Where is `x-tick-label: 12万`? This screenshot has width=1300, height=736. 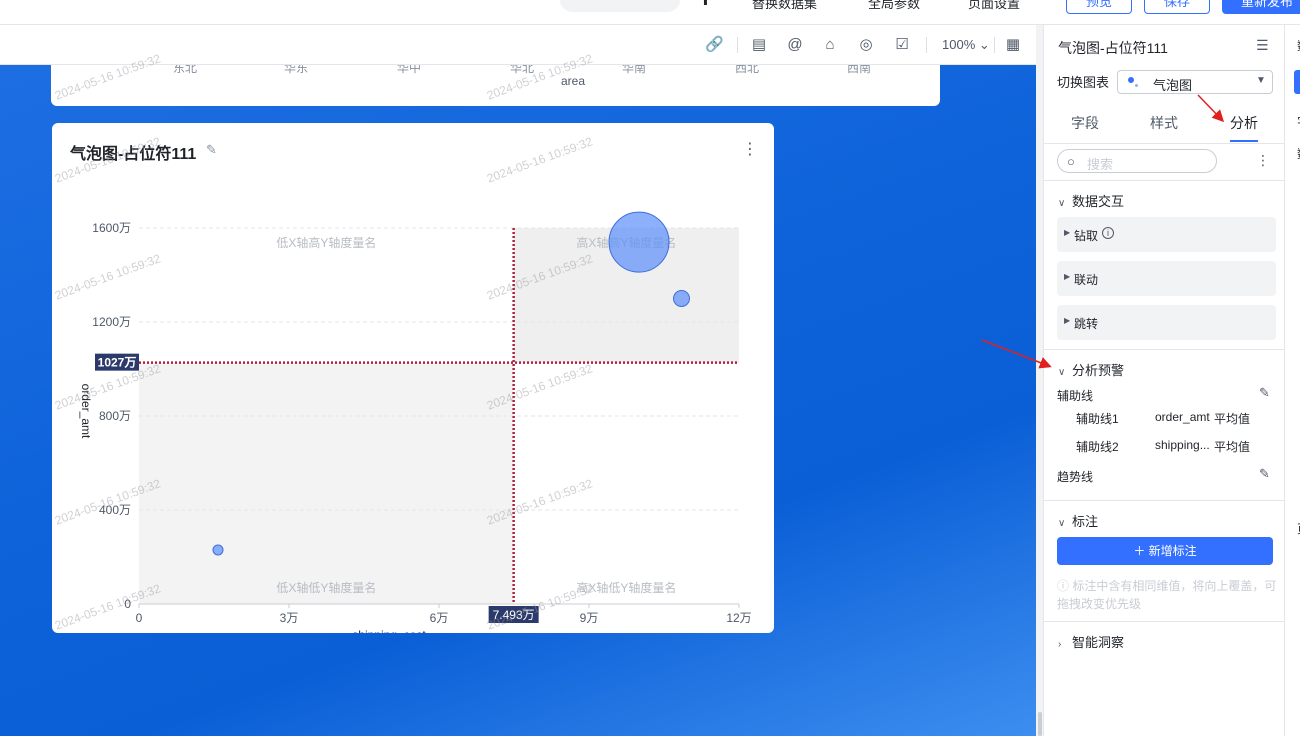
x-tick-label: 12万 is located at coordinates (738, 618).